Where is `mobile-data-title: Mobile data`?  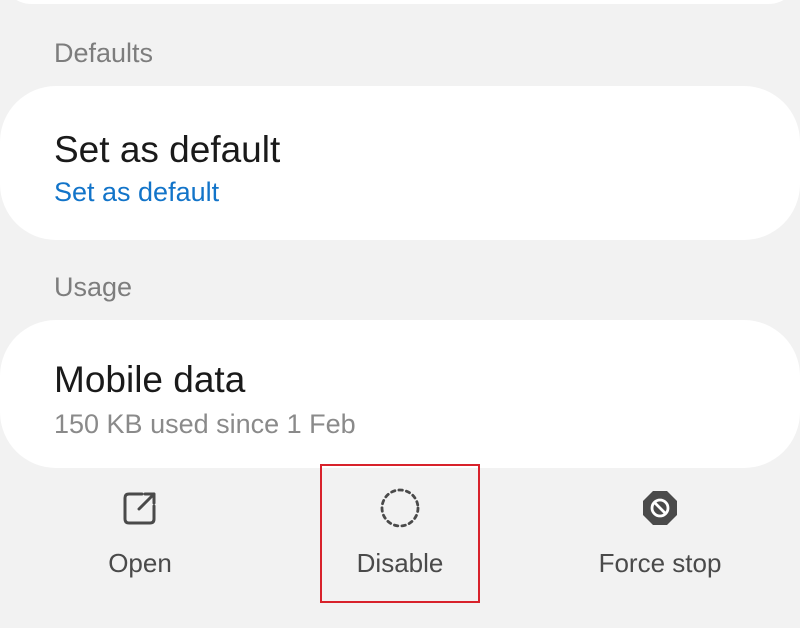 mobile-data-title: Mobile data is located at coordinates (150, 379).